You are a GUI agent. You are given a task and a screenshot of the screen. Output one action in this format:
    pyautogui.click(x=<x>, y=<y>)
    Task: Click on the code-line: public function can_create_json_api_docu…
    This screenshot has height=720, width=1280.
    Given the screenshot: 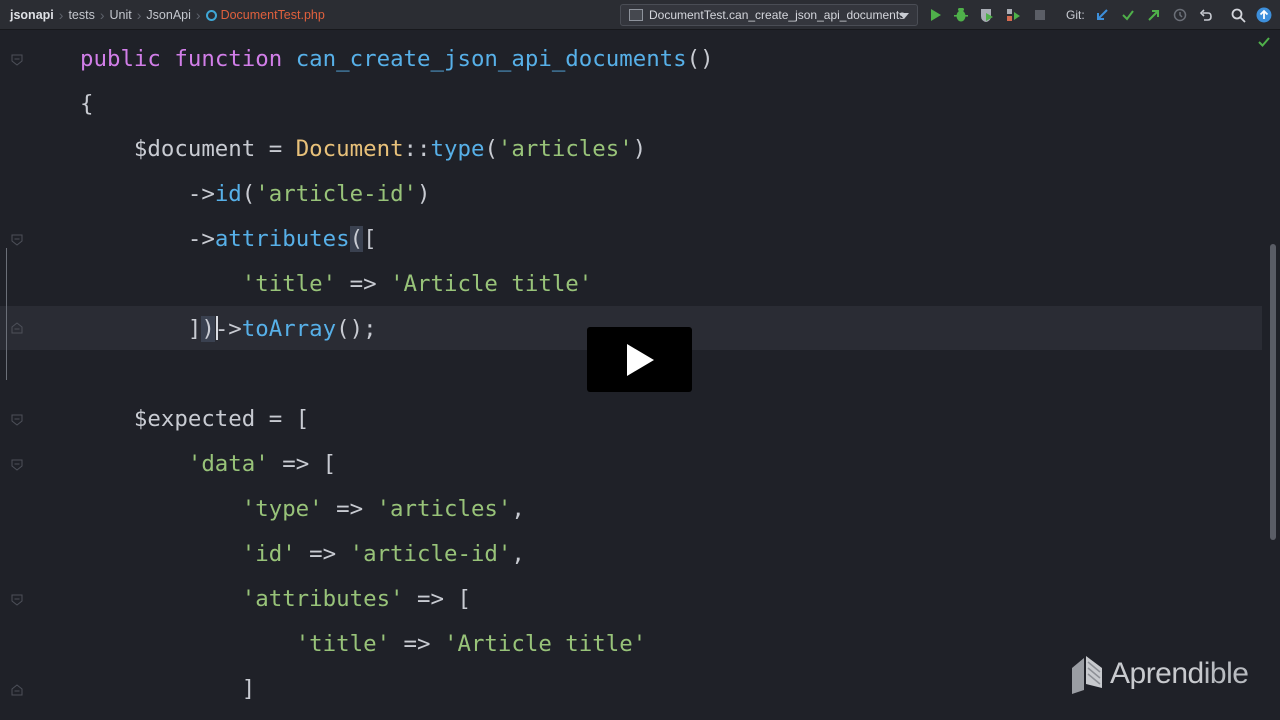 What is the action you would take?
    pyautogui.click(x=397, y=59)
    